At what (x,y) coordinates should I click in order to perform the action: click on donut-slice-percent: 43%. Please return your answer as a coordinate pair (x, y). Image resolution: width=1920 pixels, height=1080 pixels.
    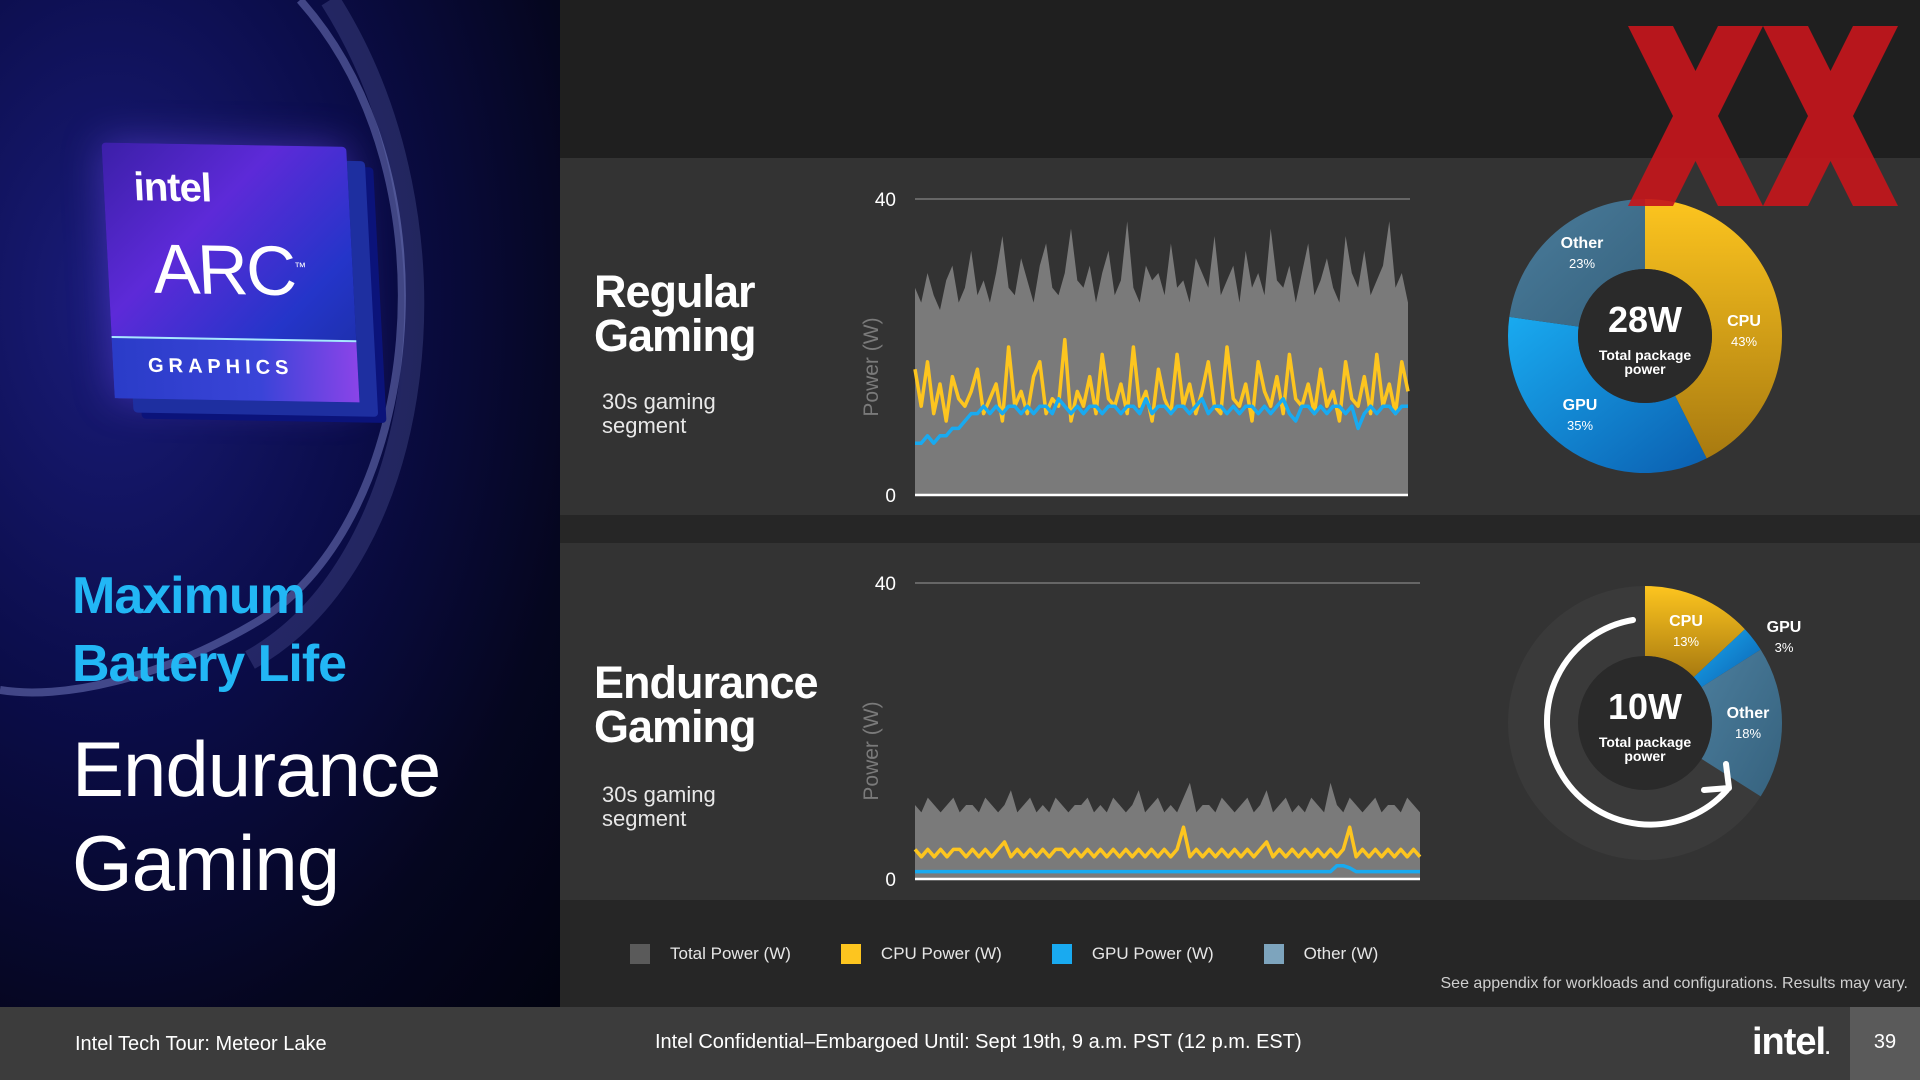
    Looking at the image, I should click on (1744, 341).